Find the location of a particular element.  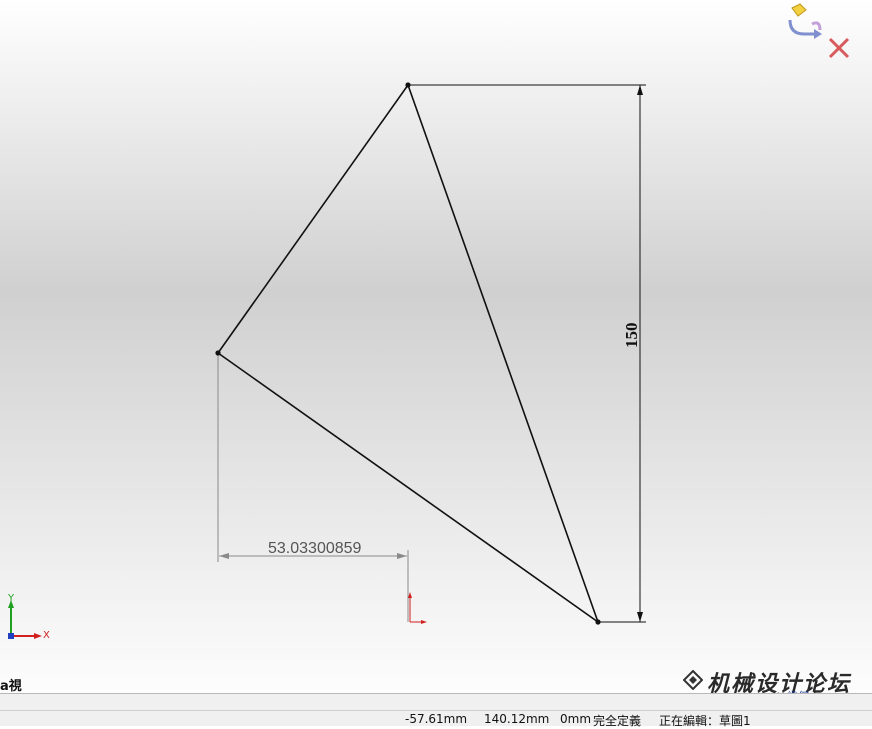

sketch-origin-icon is located at coordinates (417, 608).